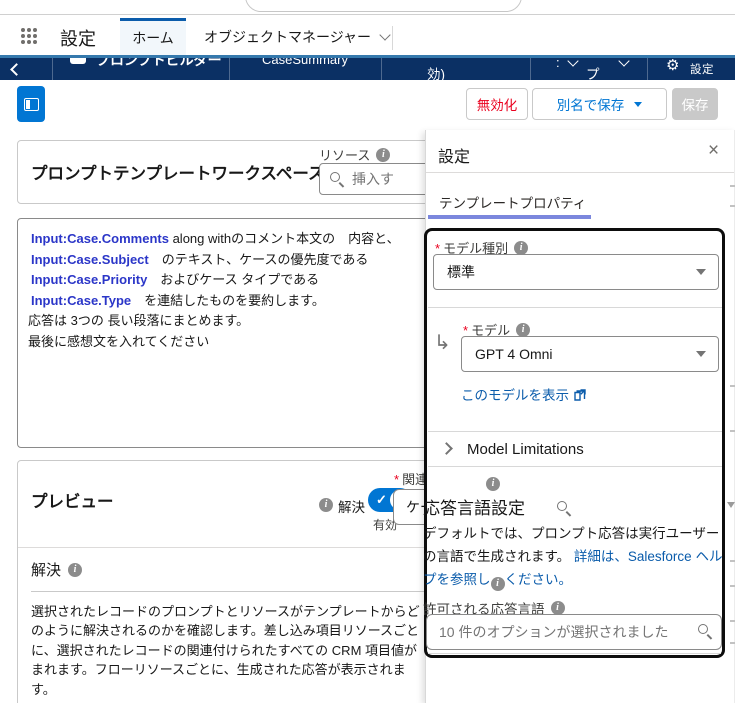  What do you see at coordinates (367, 105) in the screenshot?
I see `action-bar: 無効化 別名で保存 保存` at bounding box center [367, 105].